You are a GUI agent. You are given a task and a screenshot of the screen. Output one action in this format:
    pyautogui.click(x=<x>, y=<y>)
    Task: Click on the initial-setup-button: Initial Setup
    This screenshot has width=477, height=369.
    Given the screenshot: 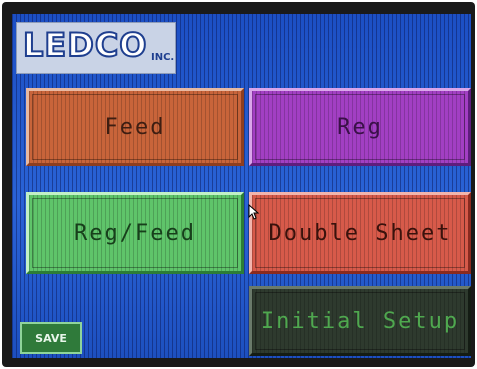 What is the action you would take?
    pyautogui.click(x=360, y=321)
    